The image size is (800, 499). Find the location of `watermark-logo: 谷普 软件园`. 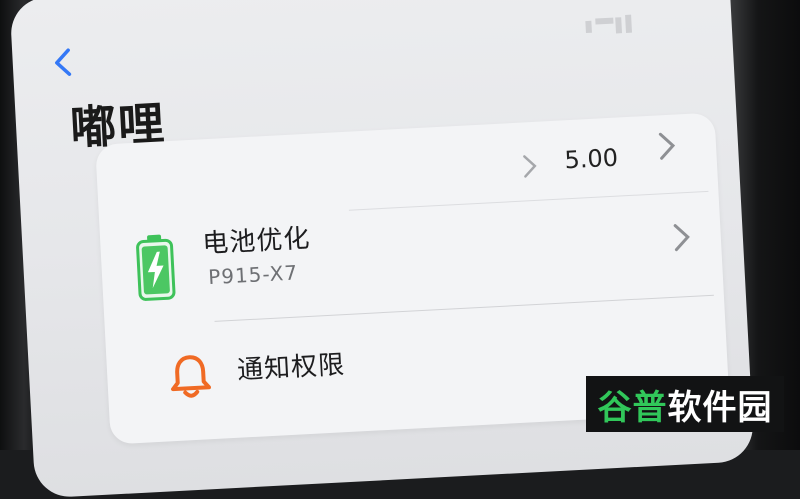

watermark-logo: 谷普 软件园 is located at coordinates (685, 404).